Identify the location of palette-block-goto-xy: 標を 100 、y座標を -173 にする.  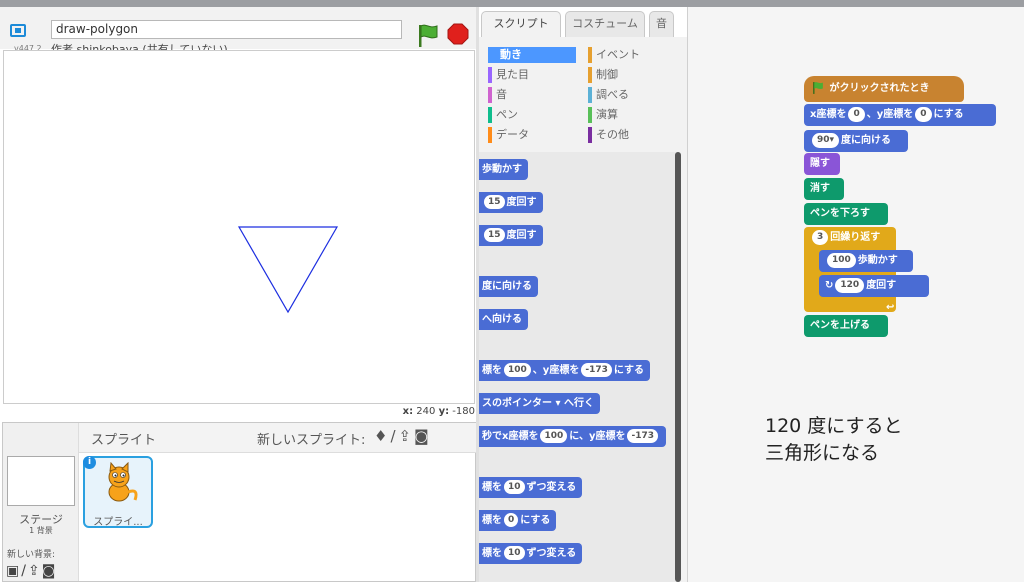
(564, 370).